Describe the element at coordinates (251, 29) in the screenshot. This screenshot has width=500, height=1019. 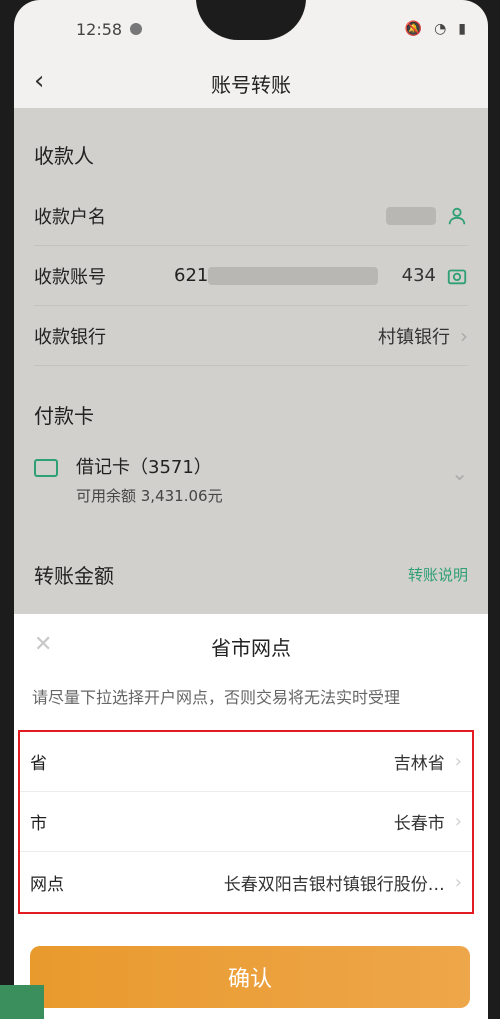
I see `status-bar: 12:58 🔕 ◔ ▮` at that location.